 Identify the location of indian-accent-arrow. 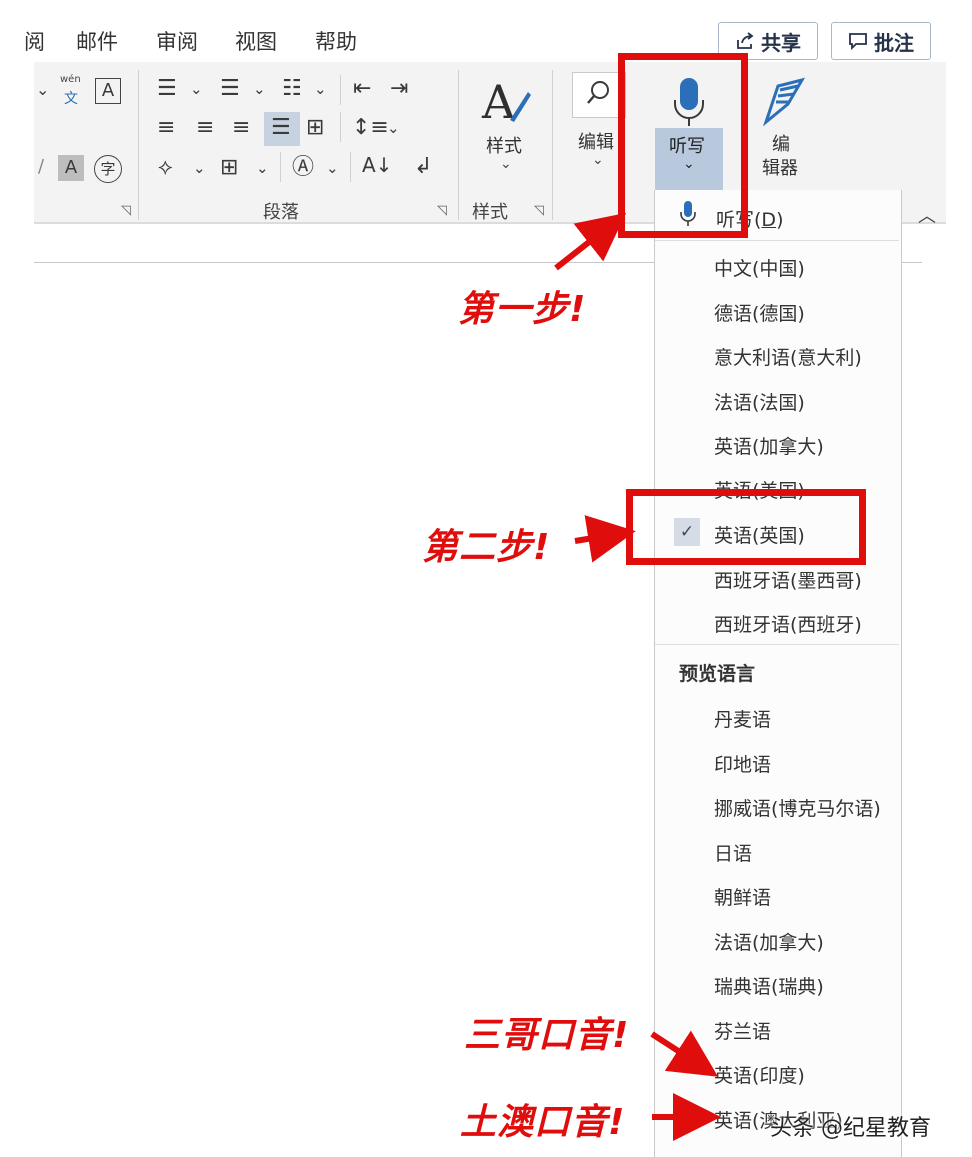
(684, 1053).